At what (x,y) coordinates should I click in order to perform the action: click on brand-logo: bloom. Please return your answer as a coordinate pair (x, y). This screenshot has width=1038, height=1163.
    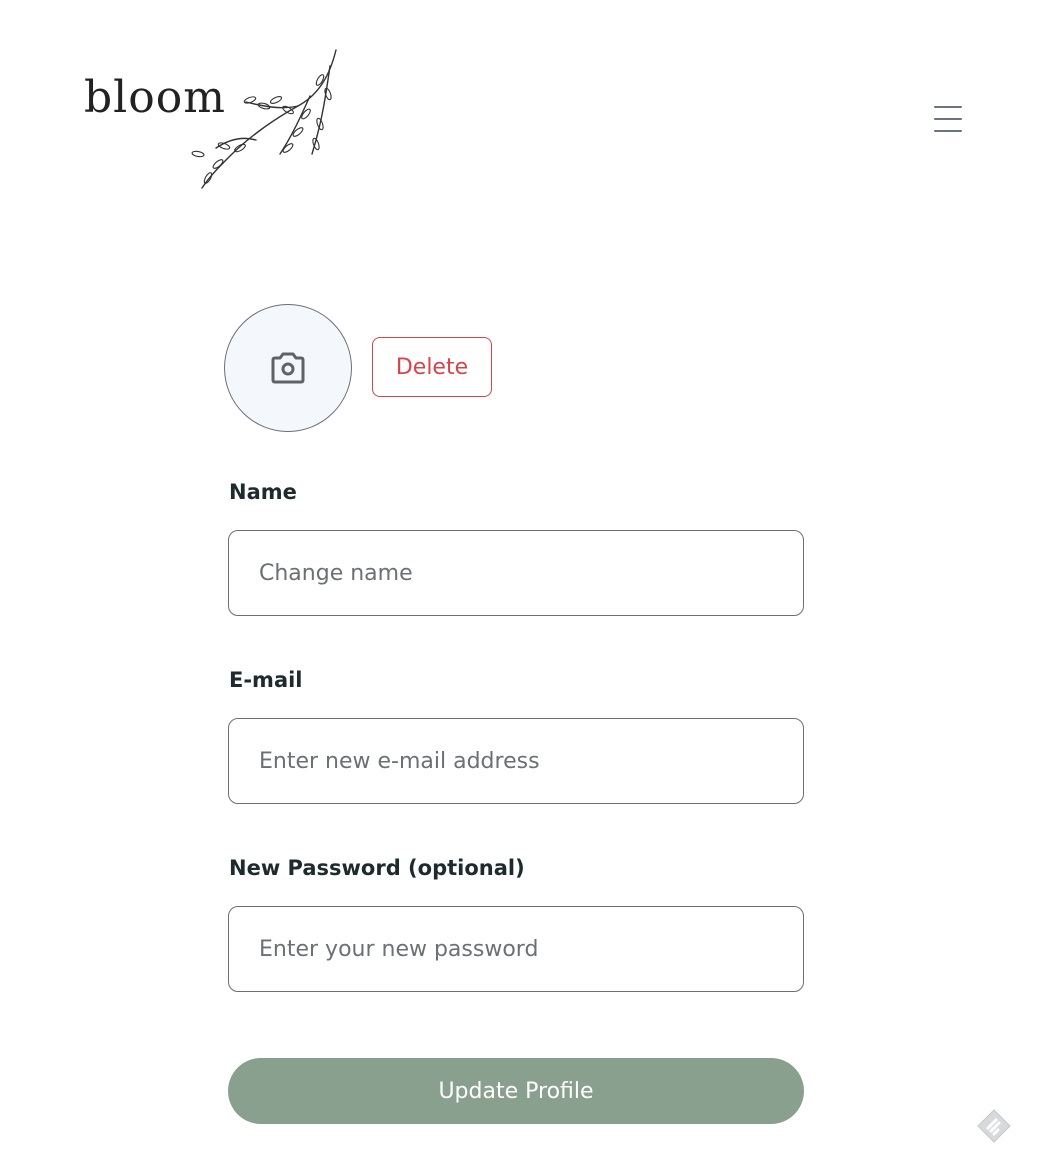
    Looking at the image, I should click on (213, 119).